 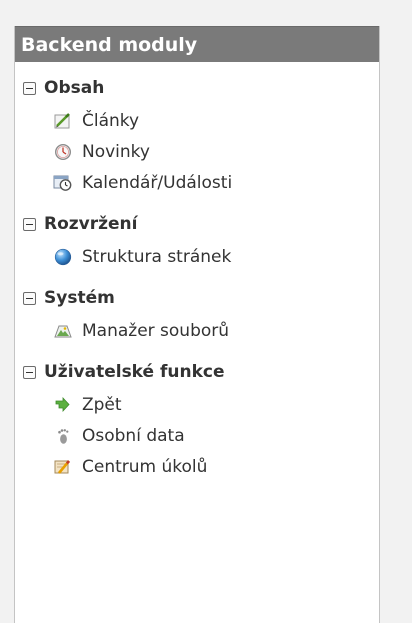 What do you see at coordinates (74, 88) in the screenshot?
I see `group-label: Obsah` at bounding box center [74, 88].